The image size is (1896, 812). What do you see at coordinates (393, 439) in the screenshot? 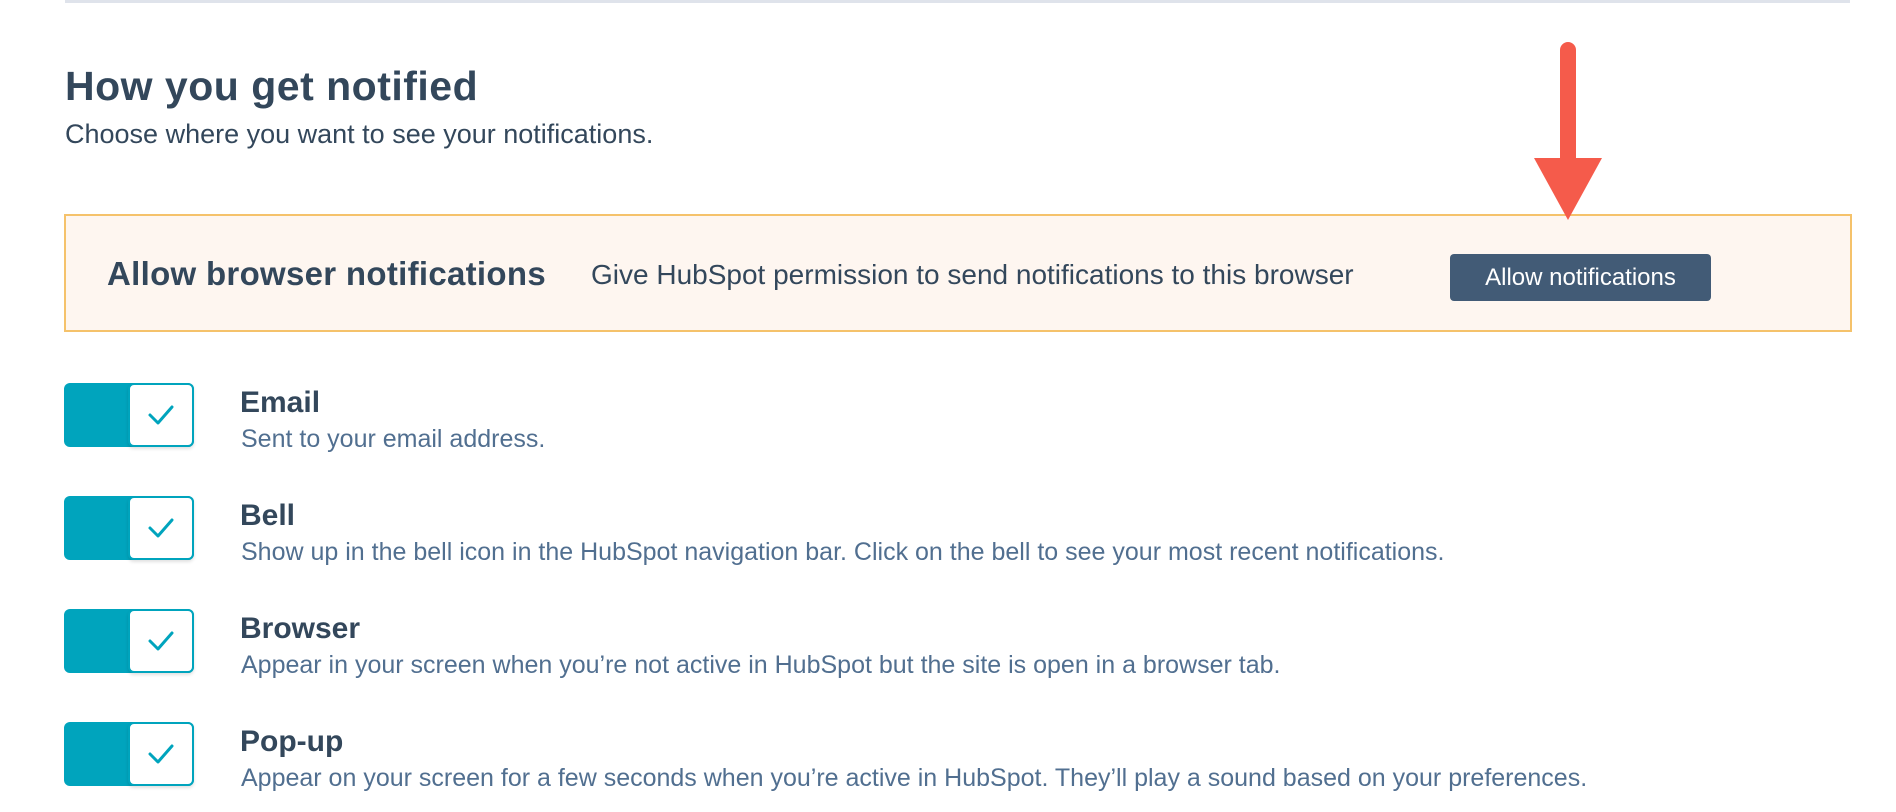
I see `channel-description: Sent to your email address.` at bounding box center [393, 439].